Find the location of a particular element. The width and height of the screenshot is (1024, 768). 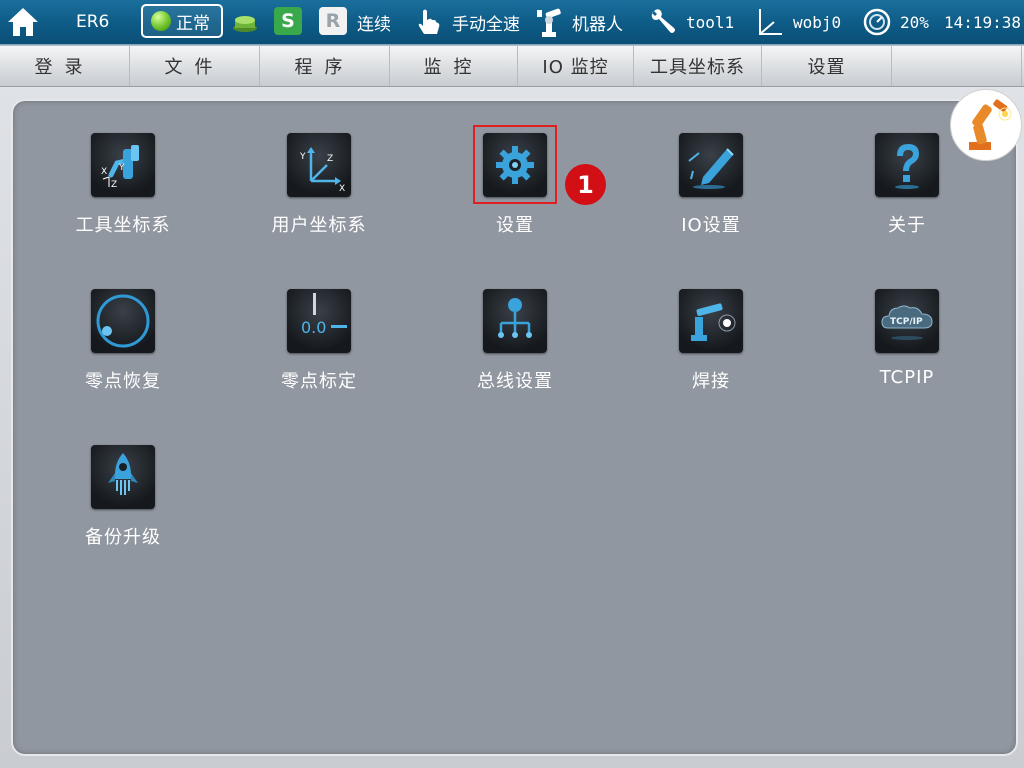

home-icon is located at coordinates (23, 22).